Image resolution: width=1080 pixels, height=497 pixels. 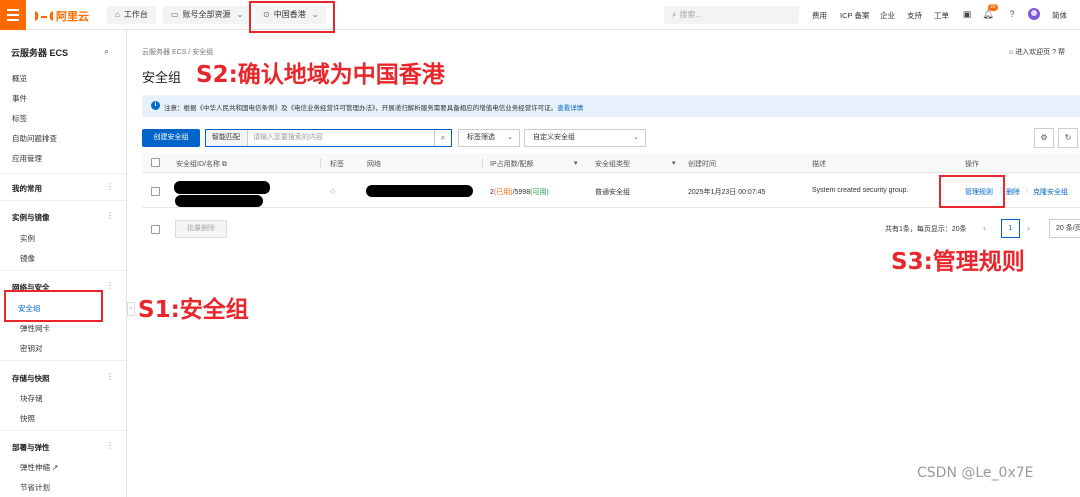 I want to click on sidebar-item-events: 事件, so click(x=19, y=98).